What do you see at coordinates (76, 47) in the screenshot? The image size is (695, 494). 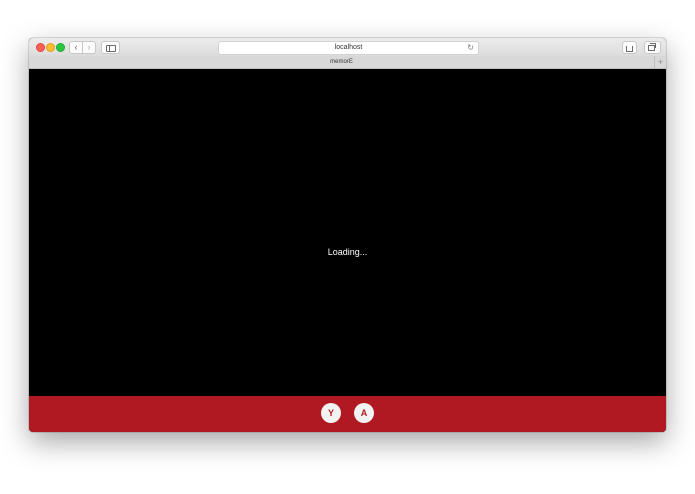 I see `back-button: ‹` at bounding box center [76, 47].